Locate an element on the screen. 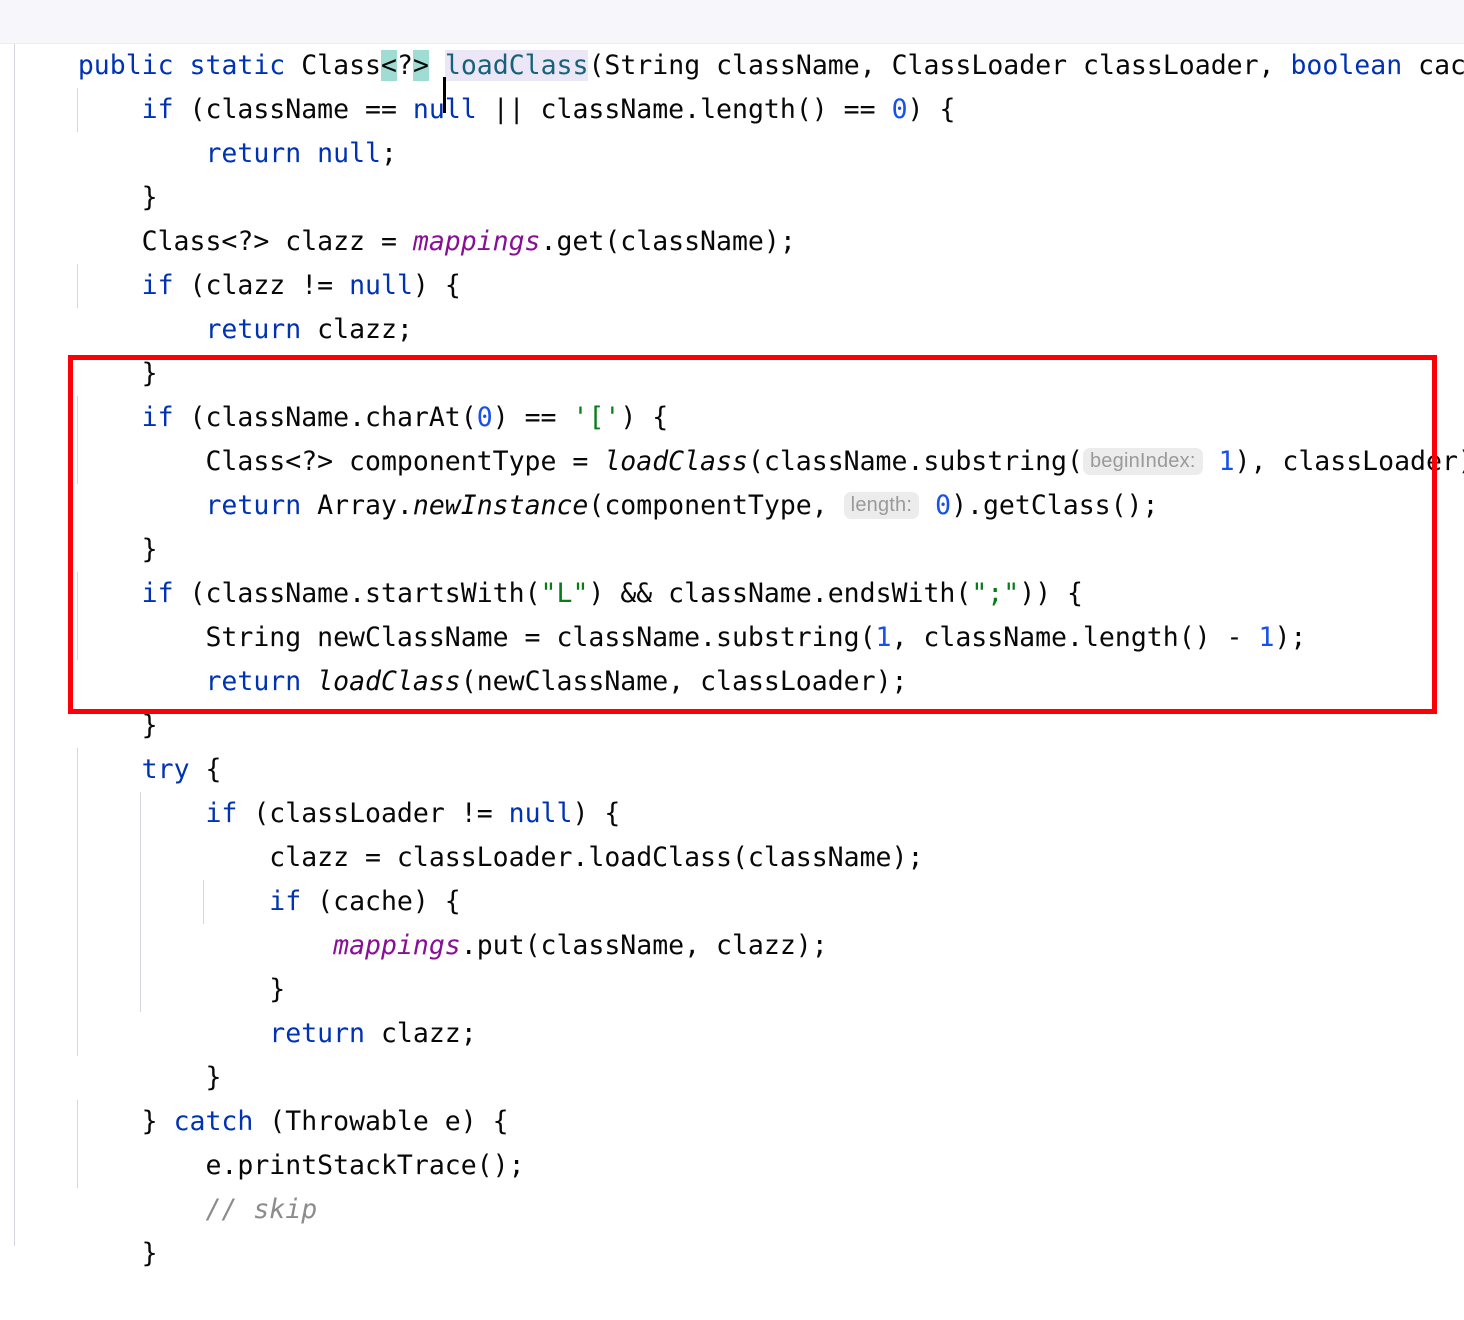 The image size is (1464, 1320). code-line: if (cache) { is located at coordinates (739, 876).